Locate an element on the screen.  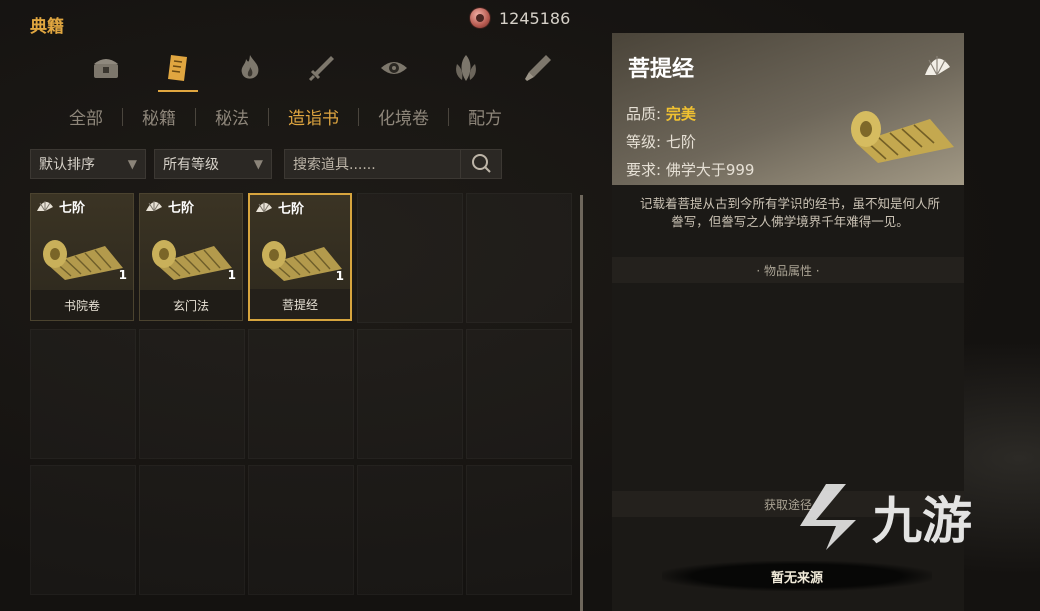
search-icon is located at coordinates (481, 163).